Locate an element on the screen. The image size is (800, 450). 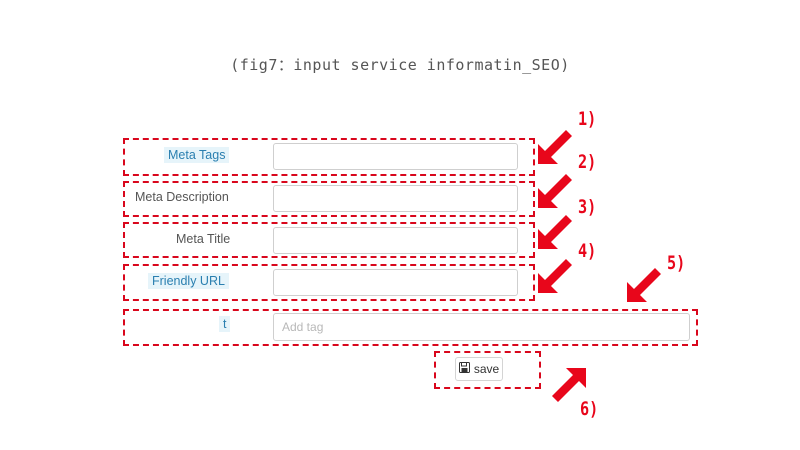
annotation-number-5: 5) is located at coordinates (676, 263).